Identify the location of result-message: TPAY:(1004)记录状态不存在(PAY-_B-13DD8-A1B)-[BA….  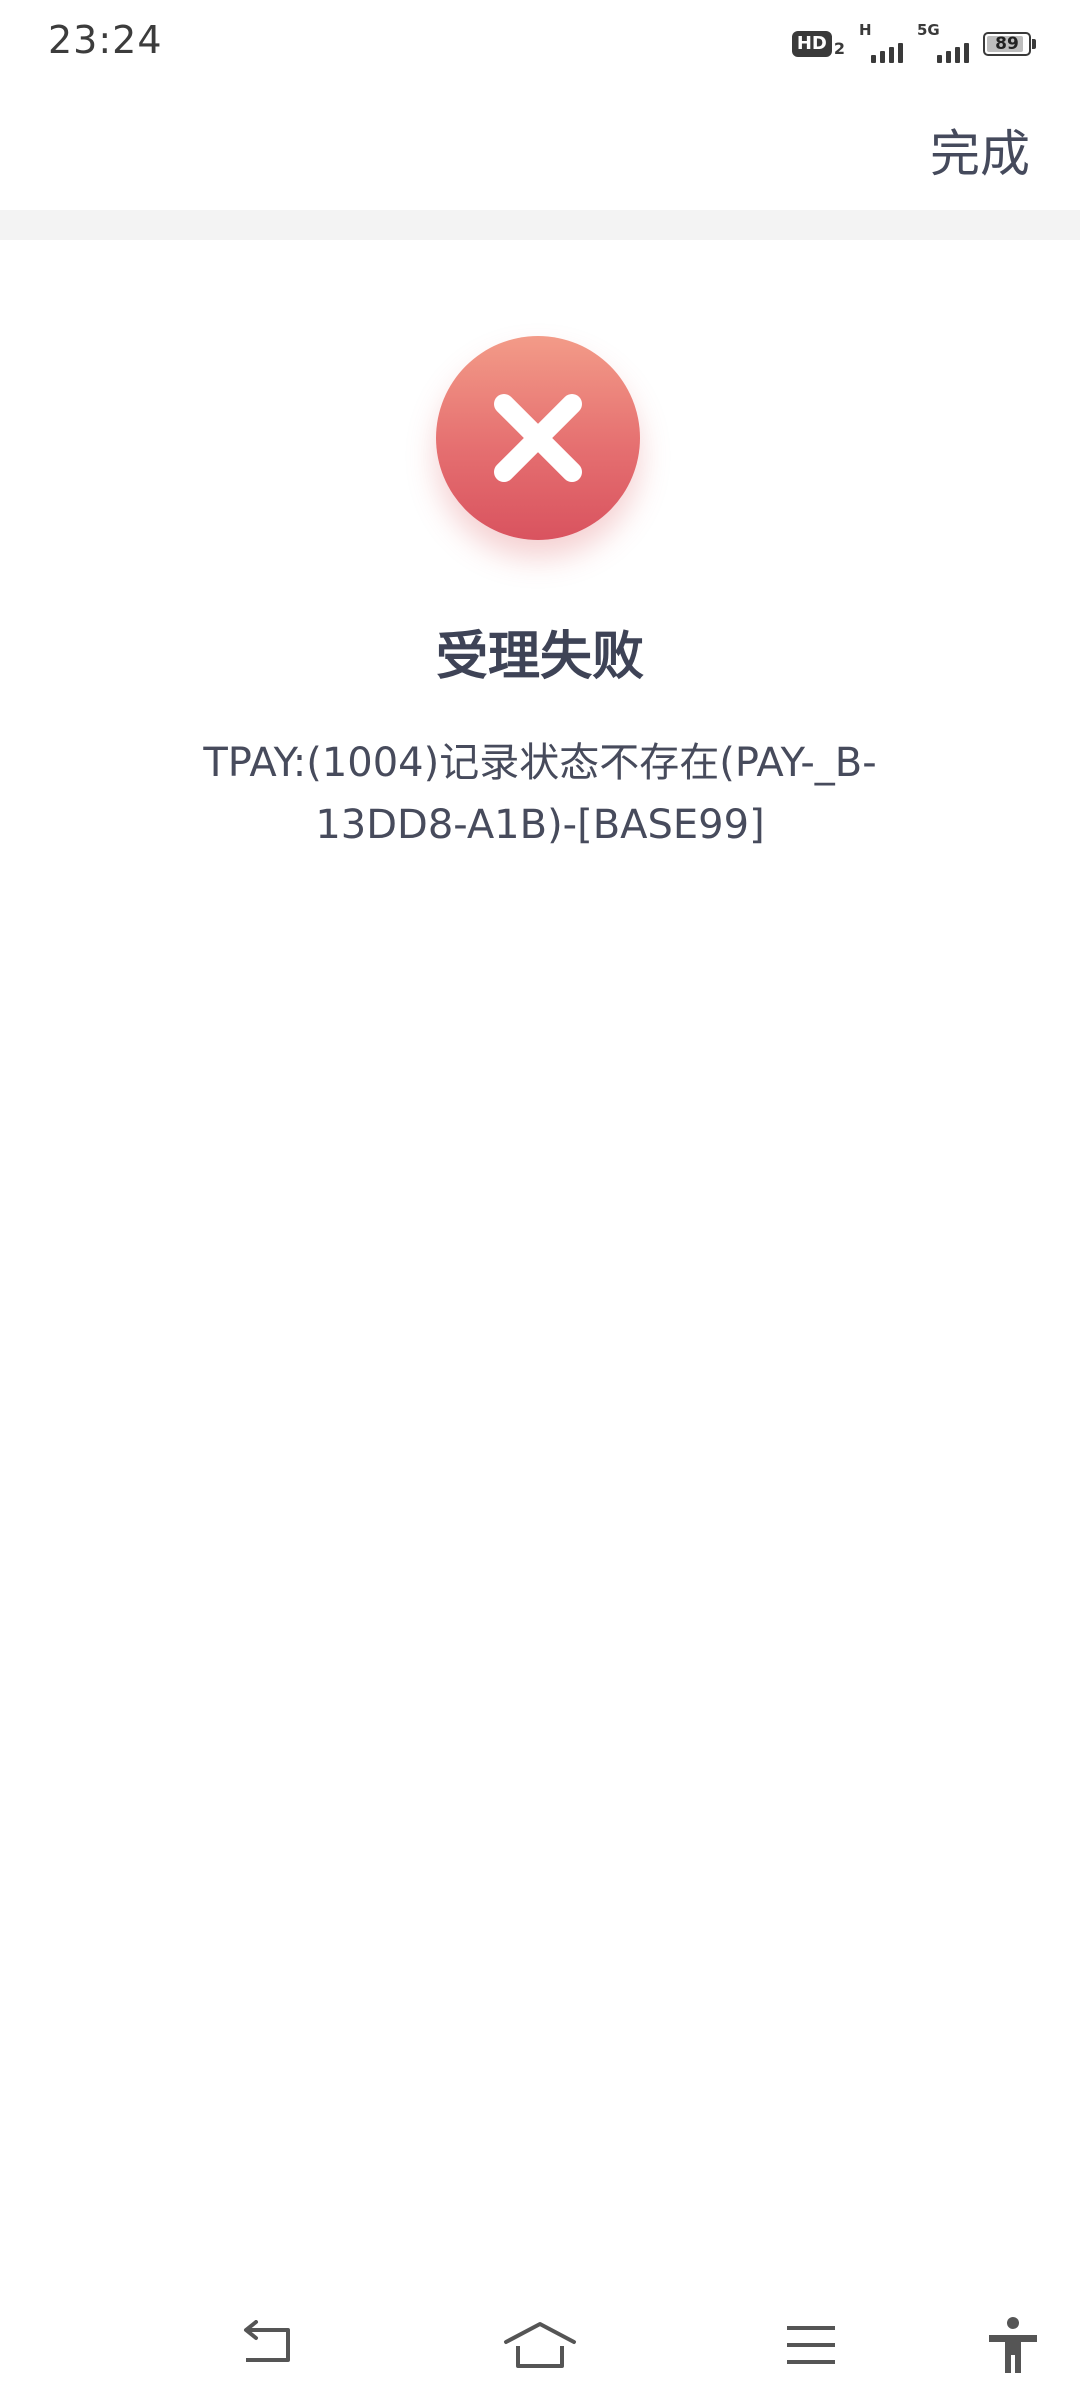
(540, 794).